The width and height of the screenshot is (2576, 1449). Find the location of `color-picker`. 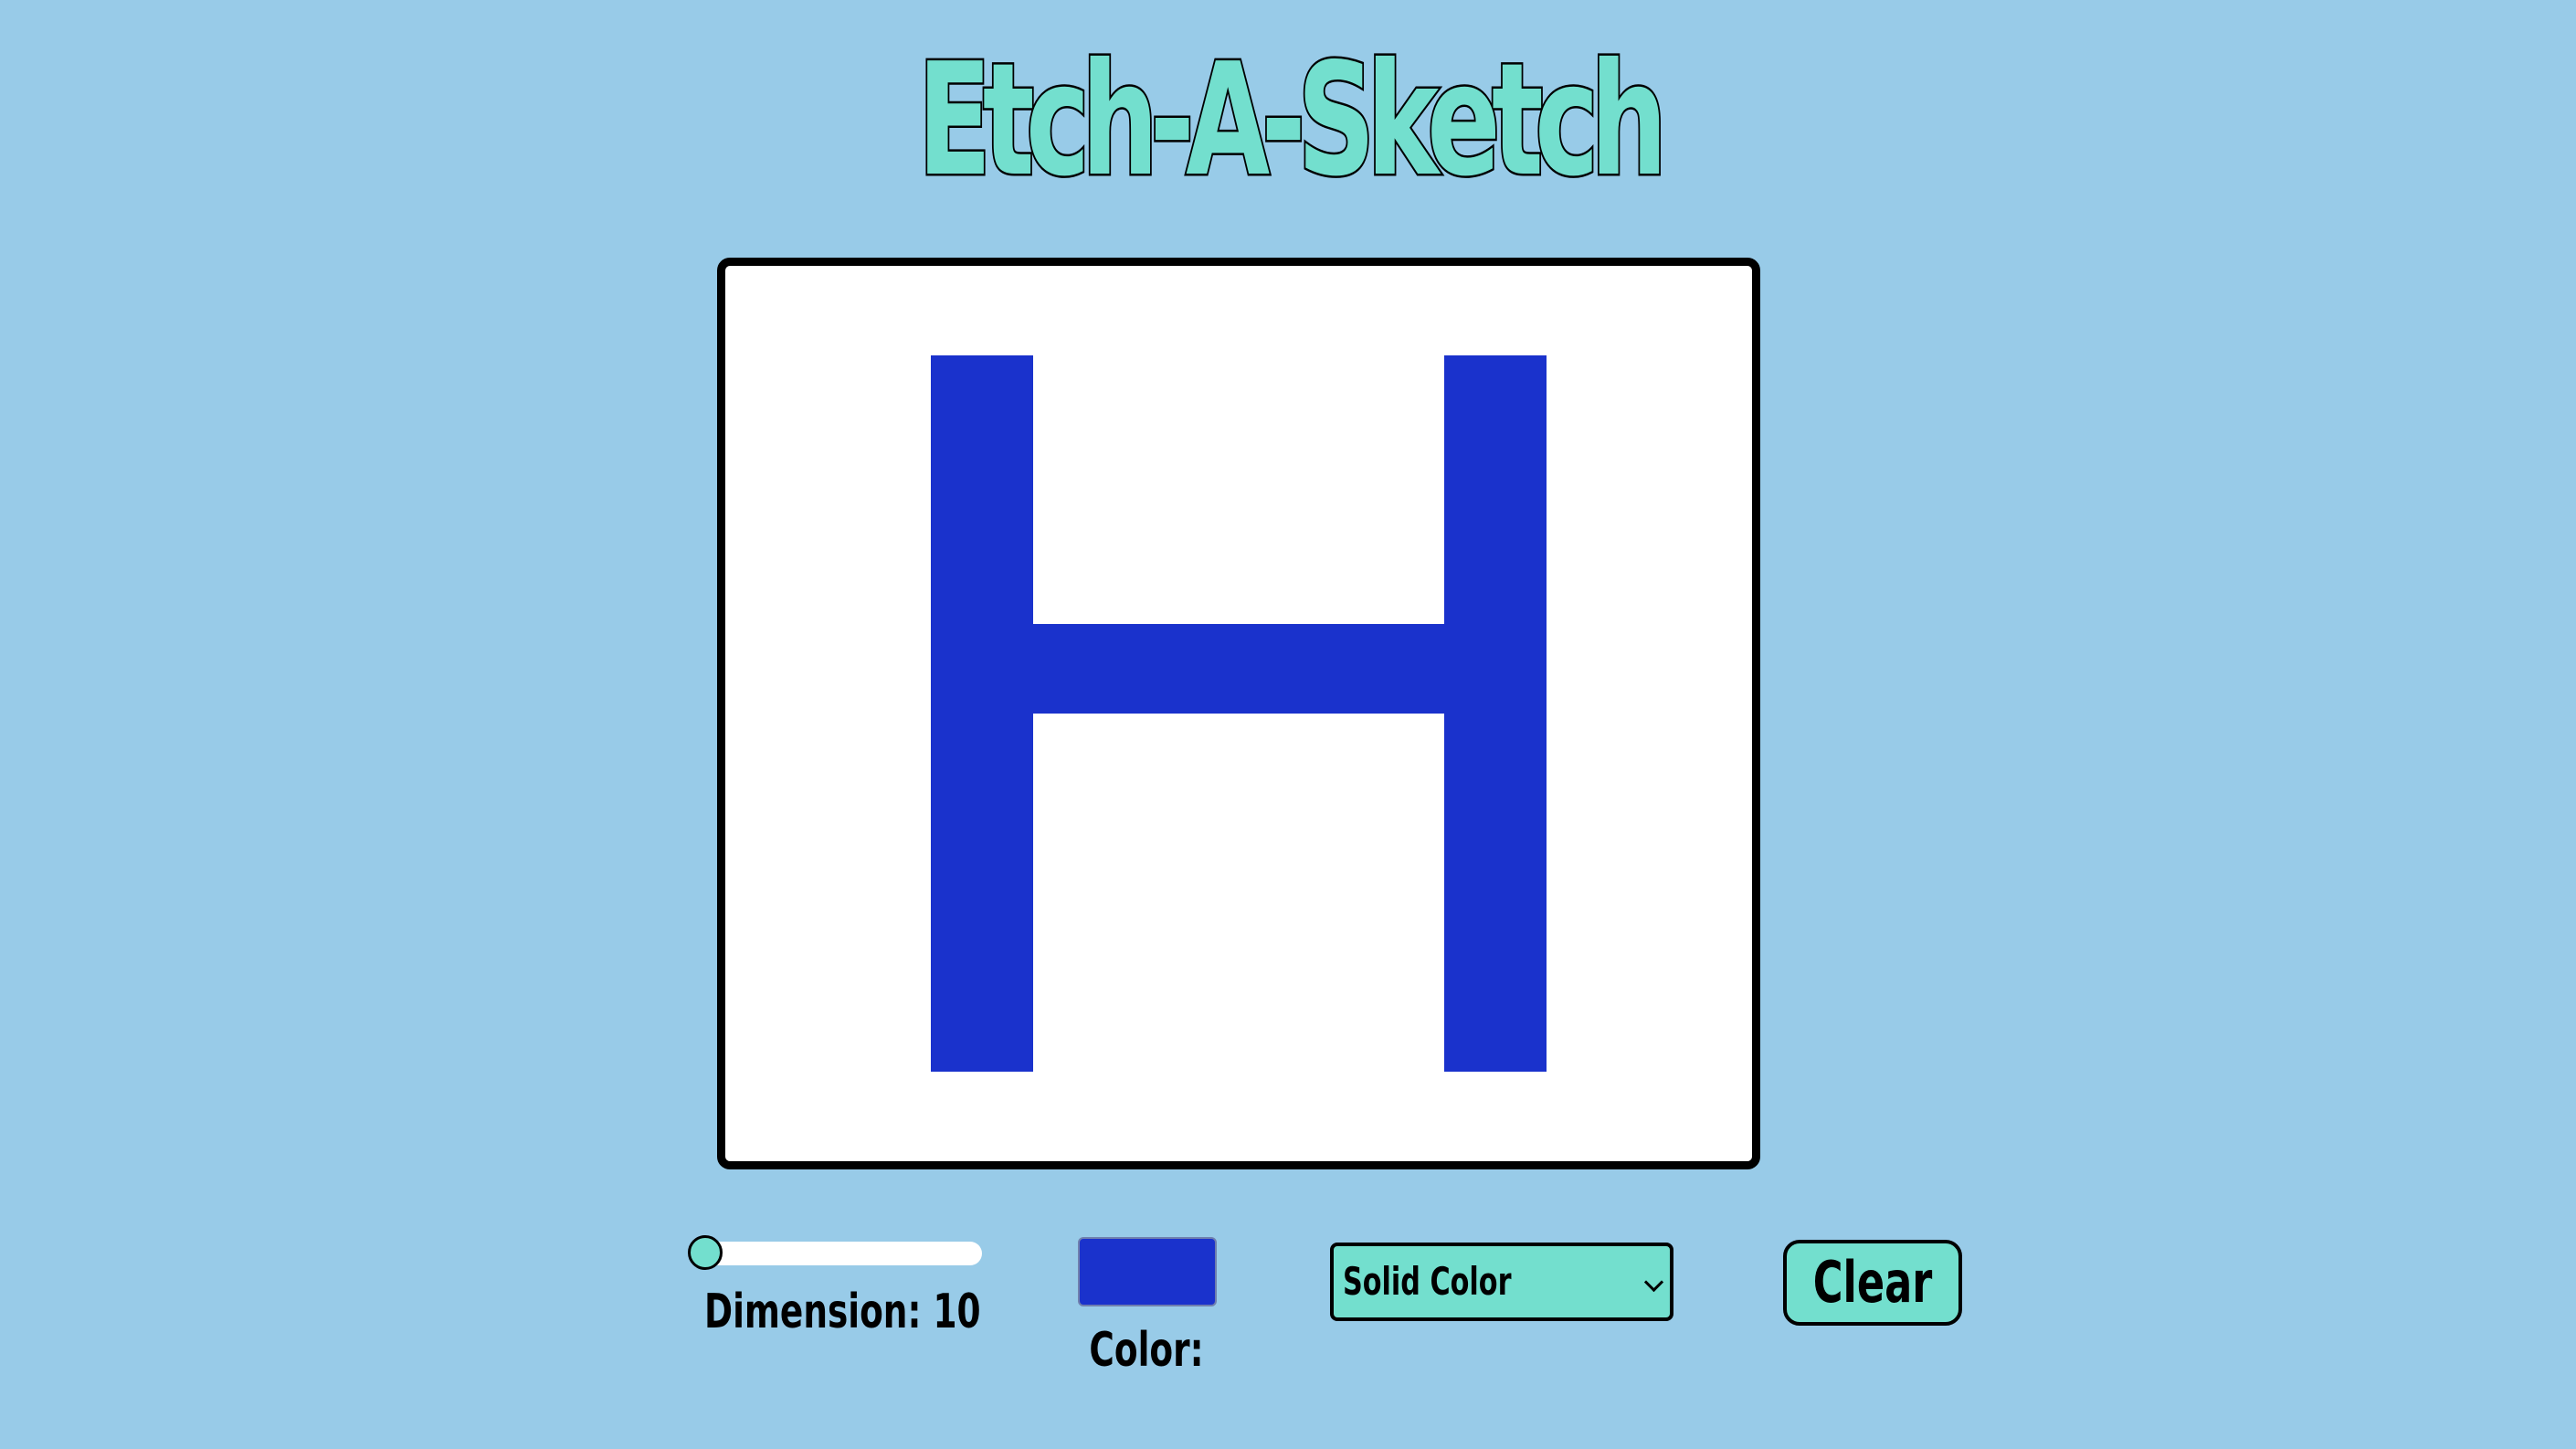

color-picker is located at coordinates (1147, 1271).